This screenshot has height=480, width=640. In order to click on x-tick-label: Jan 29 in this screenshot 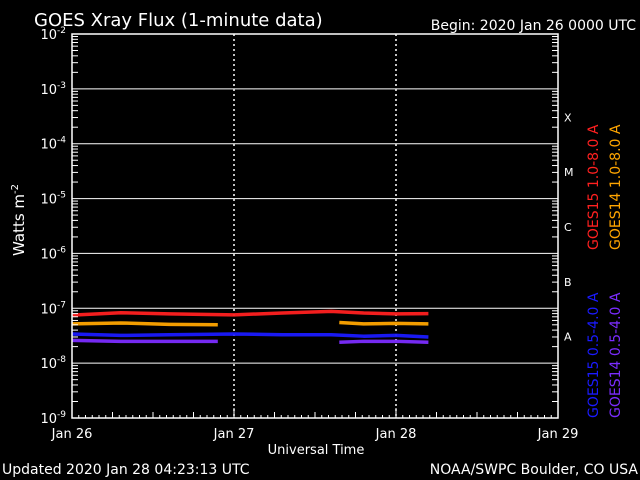, I will do `click(558, 434)`.